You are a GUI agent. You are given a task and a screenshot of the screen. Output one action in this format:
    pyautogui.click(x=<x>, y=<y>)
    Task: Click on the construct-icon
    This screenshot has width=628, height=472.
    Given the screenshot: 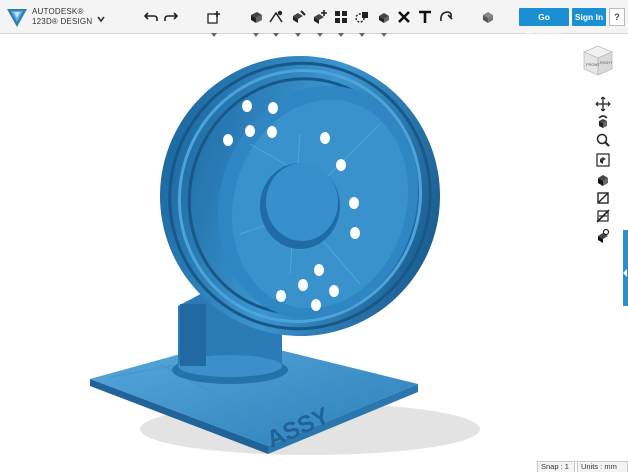 What is the action you would take?
    pyautogui.click(x=276, y=17)
    